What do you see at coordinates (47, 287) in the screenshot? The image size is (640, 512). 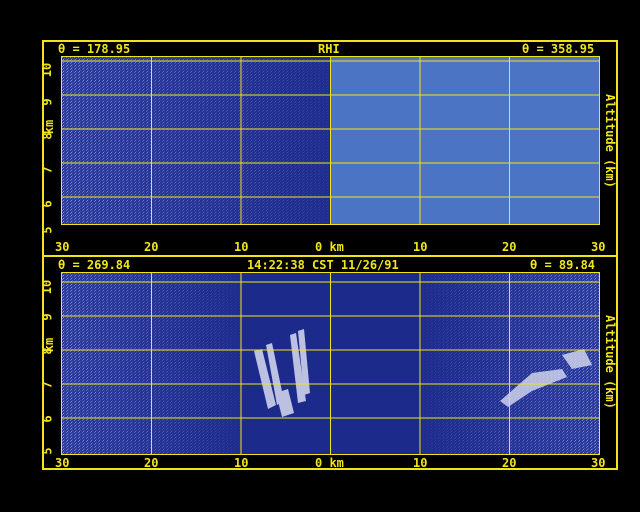 I see `bottom-ytick-10: 10` at bounding box center [47, 287].